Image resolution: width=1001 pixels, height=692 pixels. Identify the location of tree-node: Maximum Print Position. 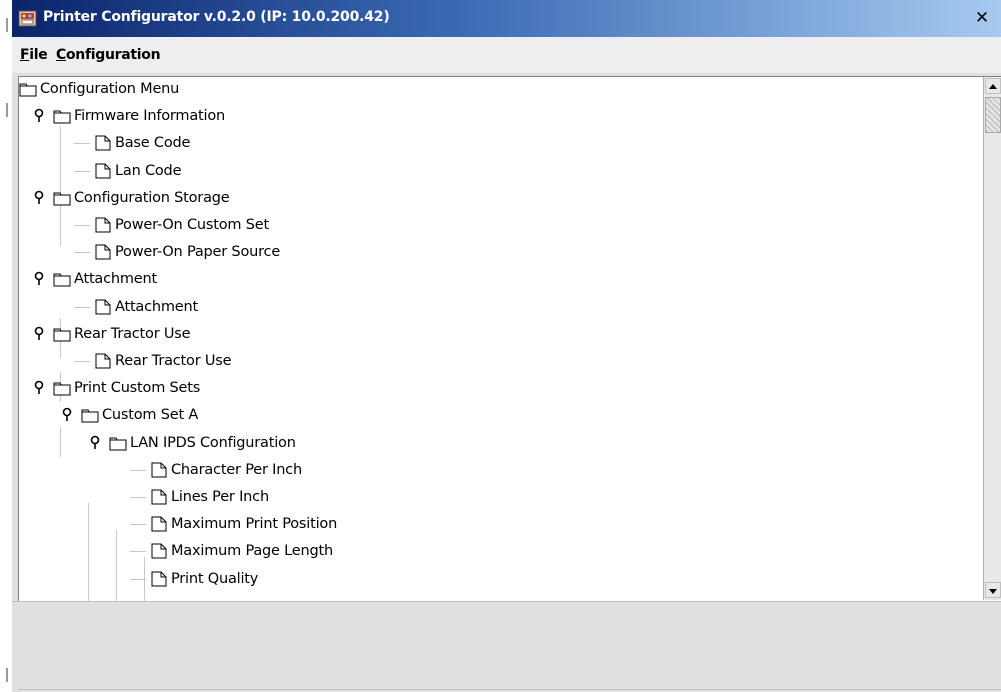
(243, 524).